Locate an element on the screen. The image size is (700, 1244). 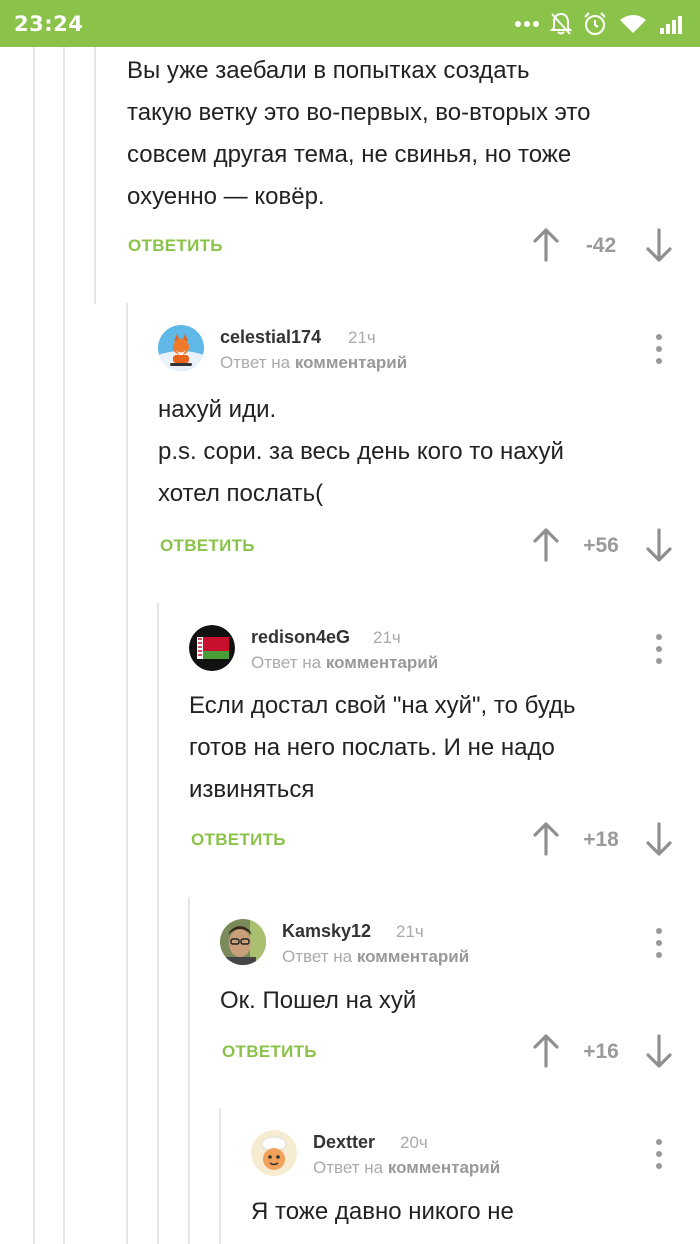
username: celestial174 is located at coordinates (270, 337).